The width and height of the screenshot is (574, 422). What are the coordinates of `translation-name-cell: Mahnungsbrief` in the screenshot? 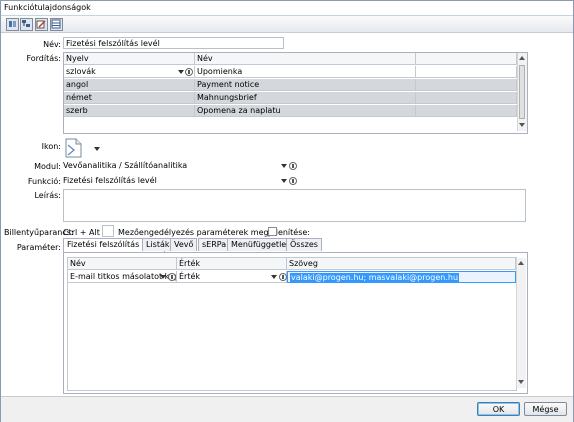 It's located at (305, 98).